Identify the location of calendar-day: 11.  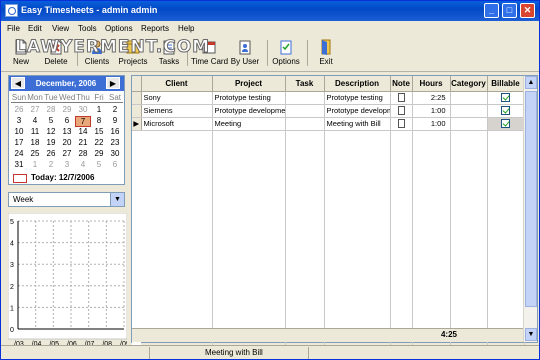
(35, 131).